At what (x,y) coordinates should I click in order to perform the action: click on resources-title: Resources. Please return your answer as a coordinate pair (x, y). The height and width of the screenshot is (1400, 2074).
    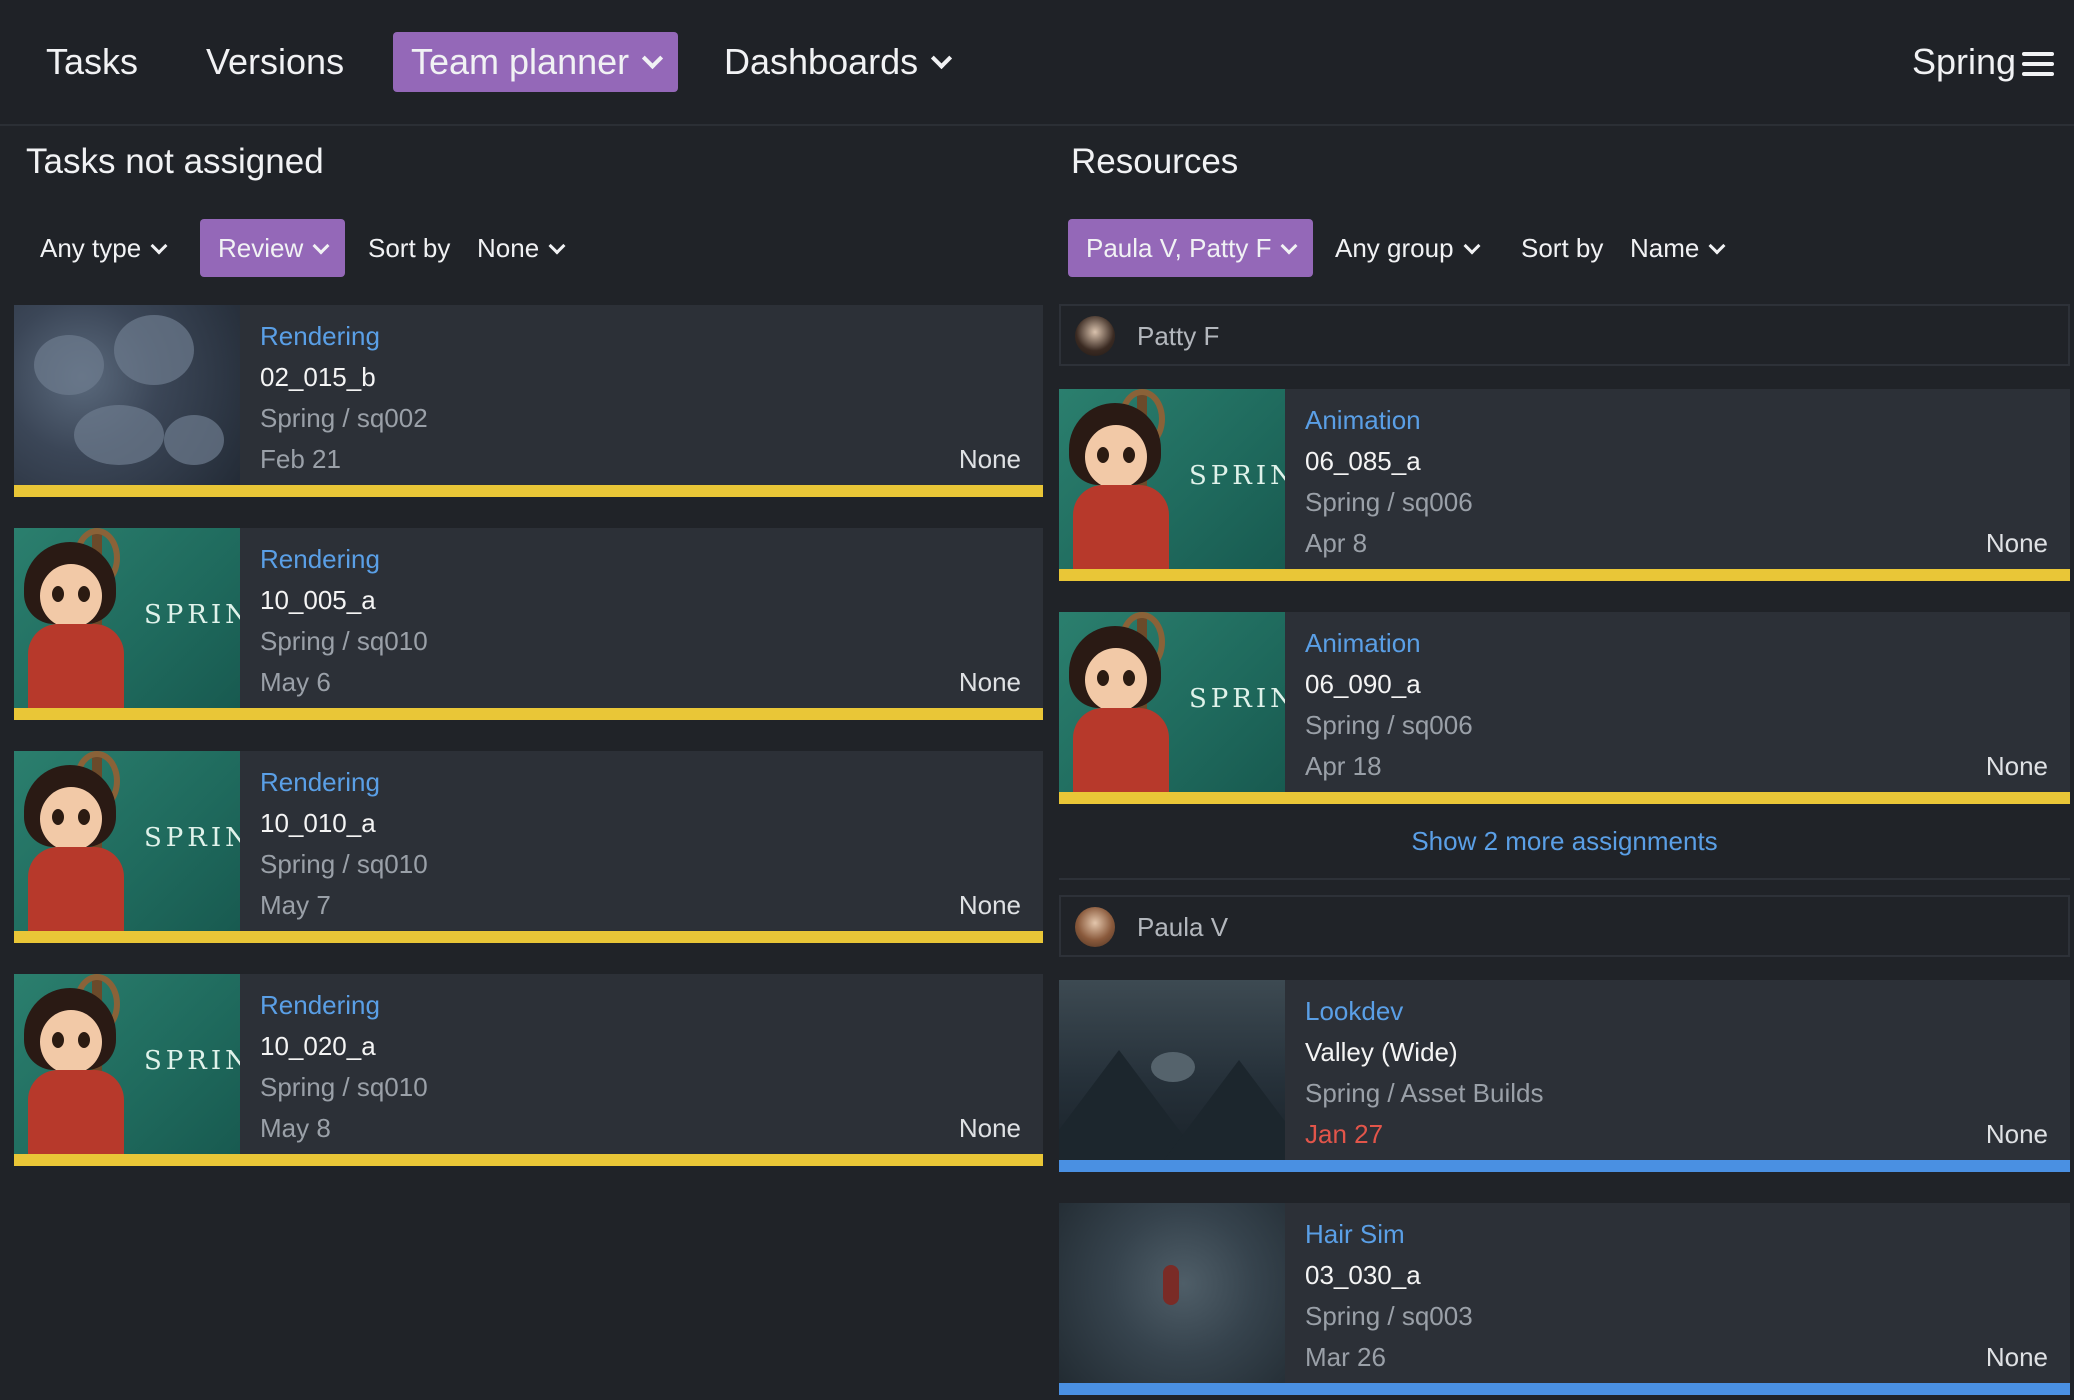
    Looking at the image, I should click on (1155, 161).